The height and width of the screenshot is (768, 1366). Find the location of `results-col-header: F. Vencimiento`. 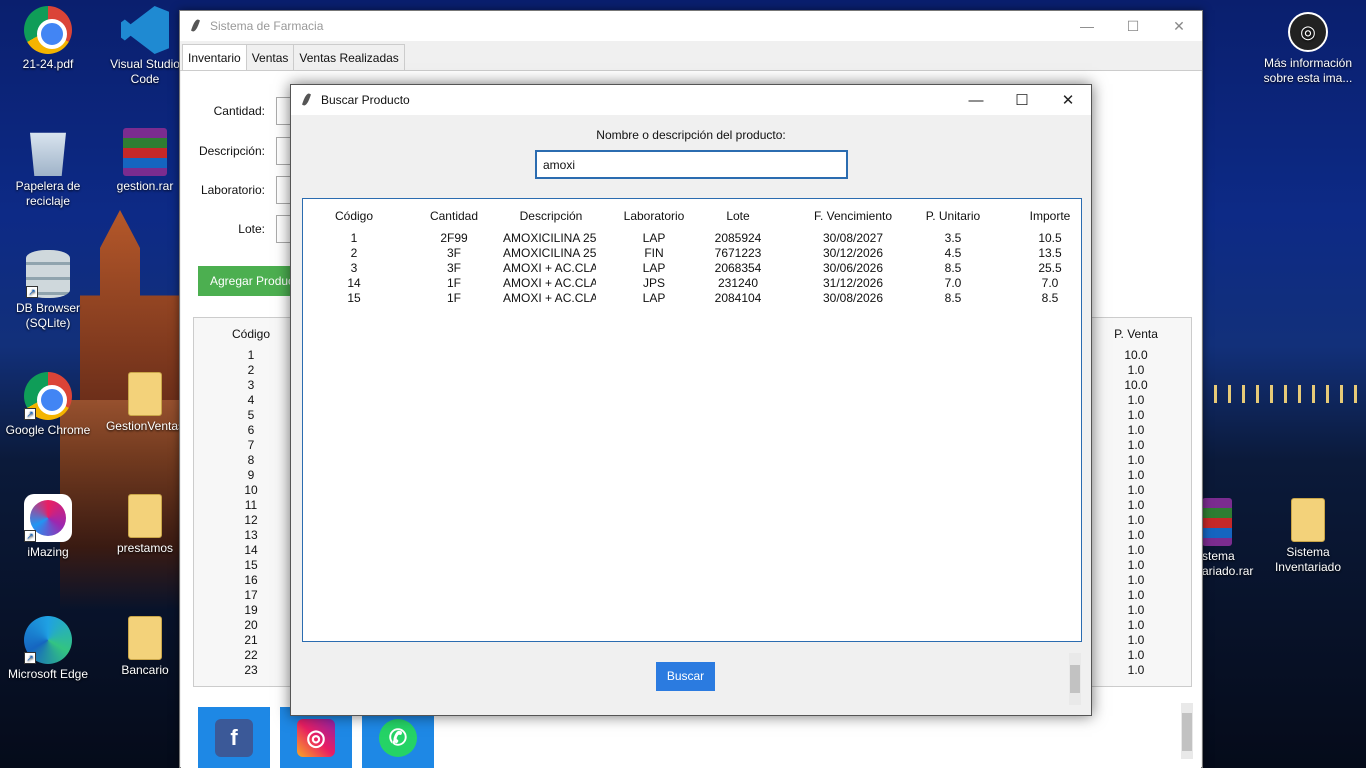

results-col-header: F. Vencimiento is located at coordinates (853, 216).